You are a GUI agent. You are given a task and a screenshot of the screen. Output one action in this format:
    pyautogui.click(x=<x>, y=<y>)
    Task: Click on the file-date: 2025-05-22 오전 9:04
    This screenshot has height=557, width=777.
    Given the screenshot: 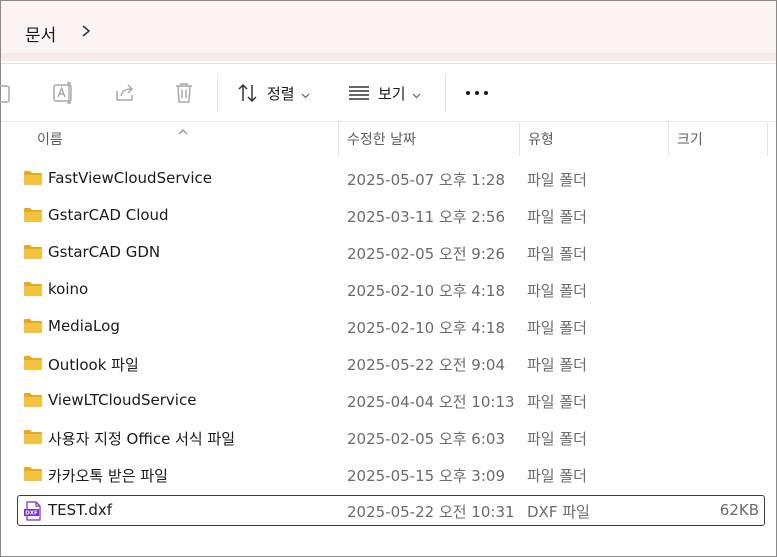 What is the action you would take?
    pyautogui.click(x=426, y=365)
    